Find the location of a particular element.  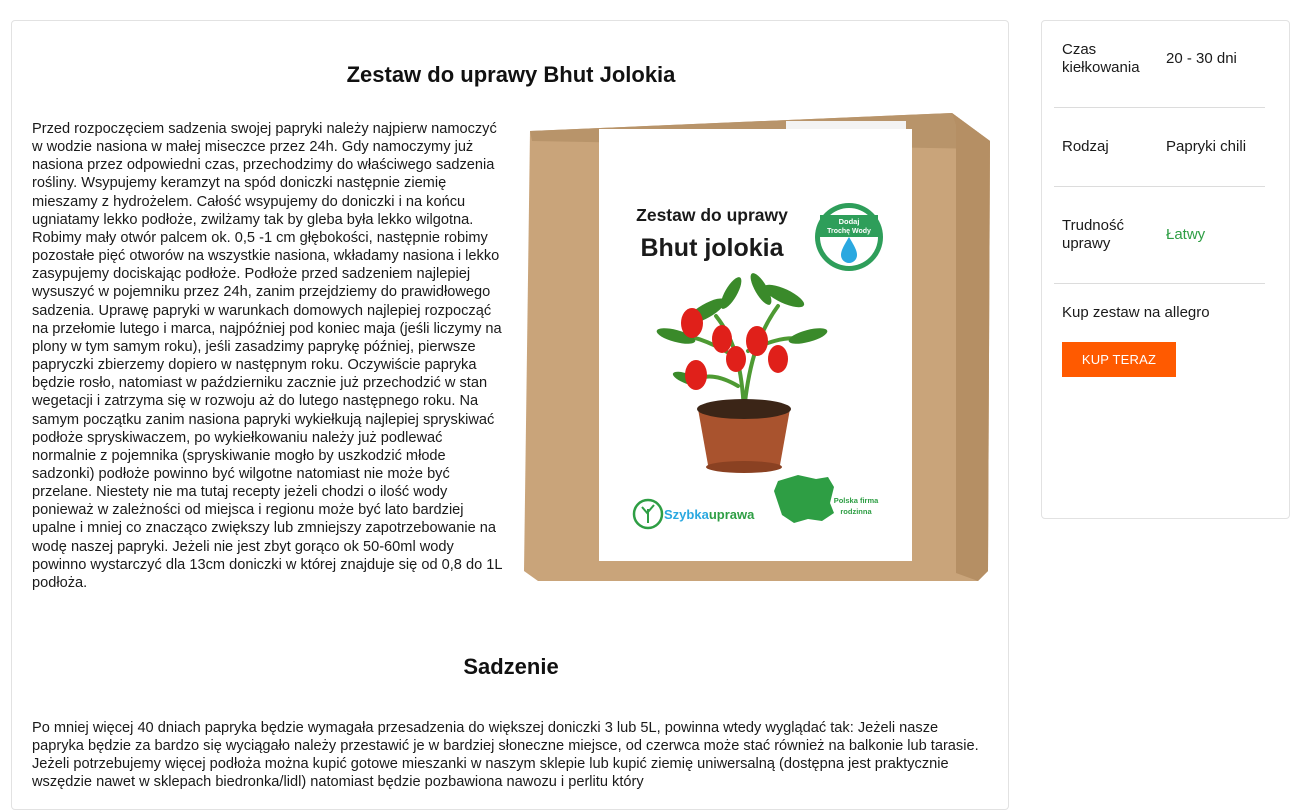

pot-soil is located at coordinates (744, 409).